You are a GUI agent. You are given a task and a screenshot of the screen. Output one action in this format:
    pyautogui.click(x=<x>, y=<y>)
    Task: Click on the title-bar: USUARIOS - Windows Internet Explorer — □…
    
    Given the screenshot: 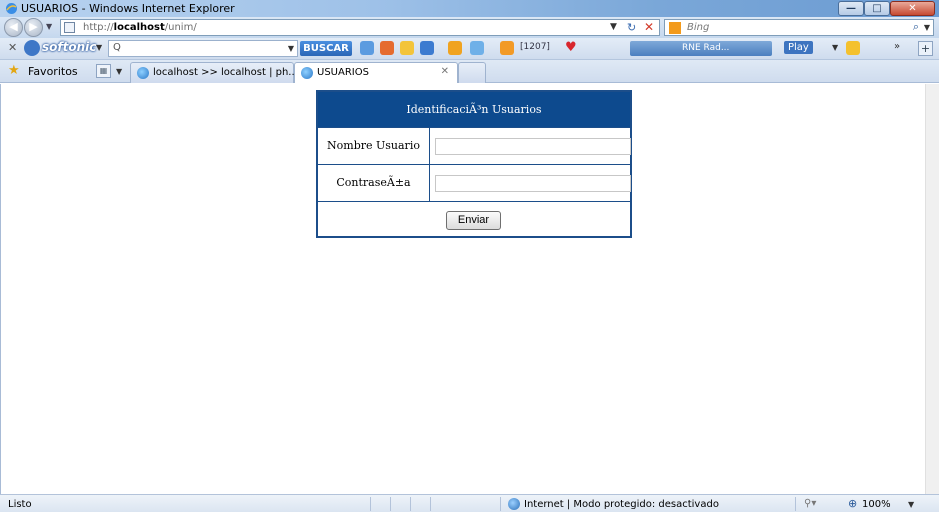 What is the action you would take?
    pyautogui.click(x=469, y=8)
    